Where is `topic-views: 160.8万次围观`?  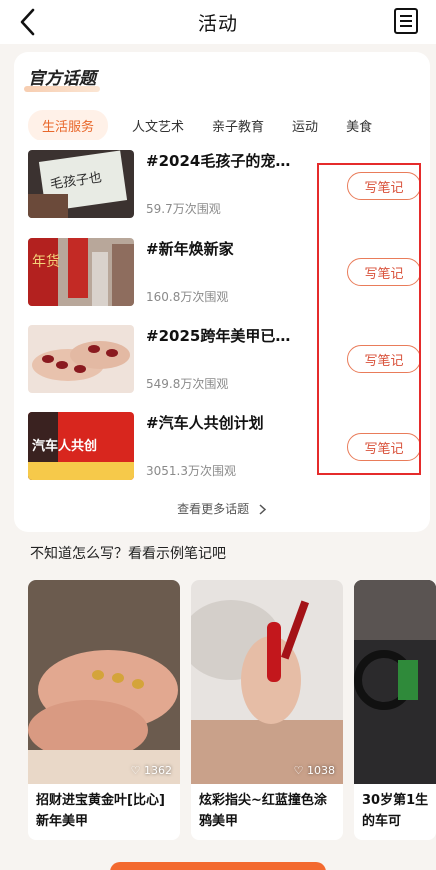 topic-views: 160.8万次围观 is located at coordinates (187, 297).